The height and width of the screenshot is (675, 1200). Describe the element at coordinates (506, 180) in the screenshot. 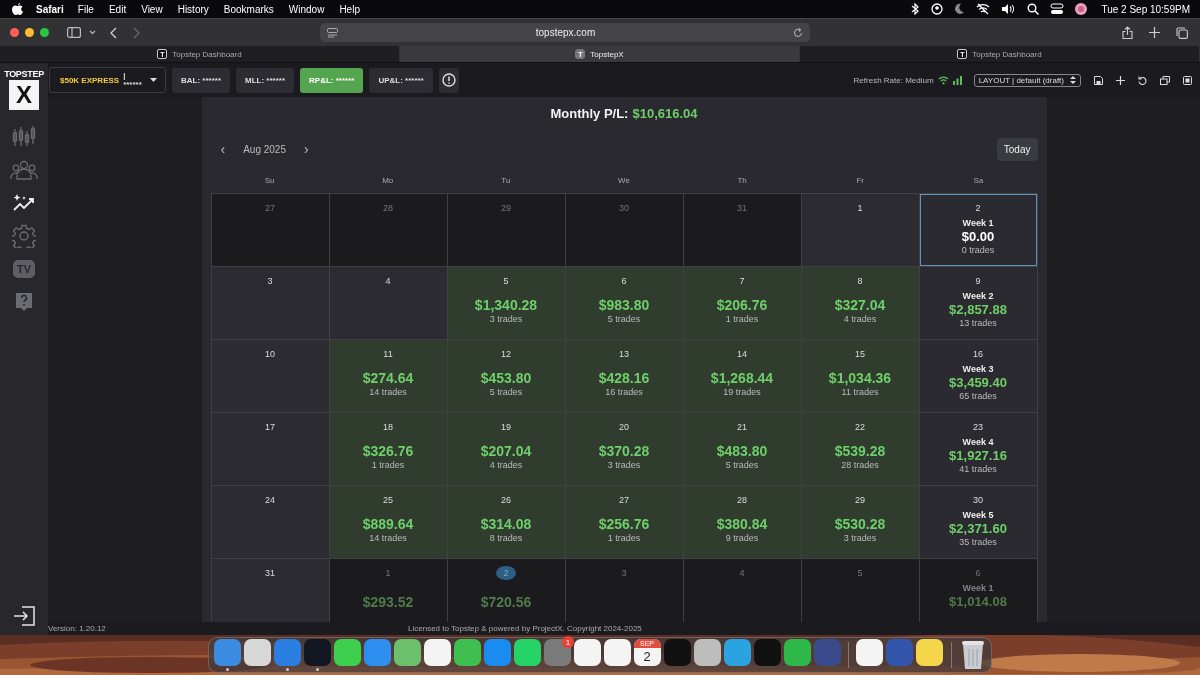

I see `weekday-header: Tu` at that location.